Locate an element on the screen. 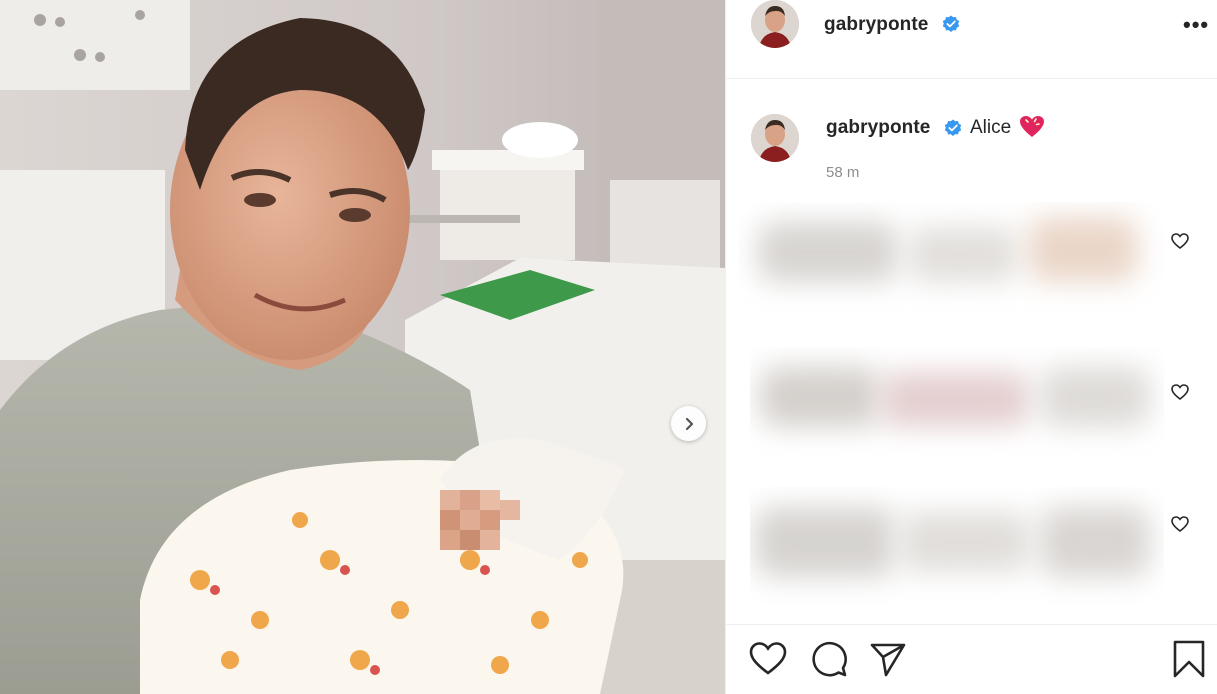 Image resolution: width=1217 pixels, height=694 pixels. post-header: gabryponte ••• is located at coordinates (971, 39).